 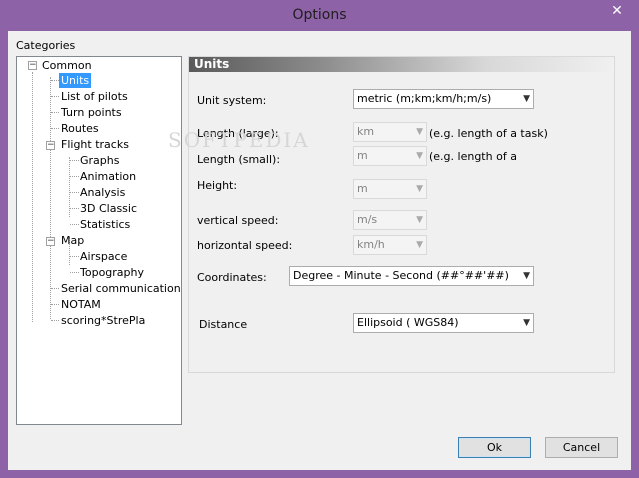 I want to click on coordinates-value: Degree - Minute - Second (##°##'##), so click(x=401, y=275).